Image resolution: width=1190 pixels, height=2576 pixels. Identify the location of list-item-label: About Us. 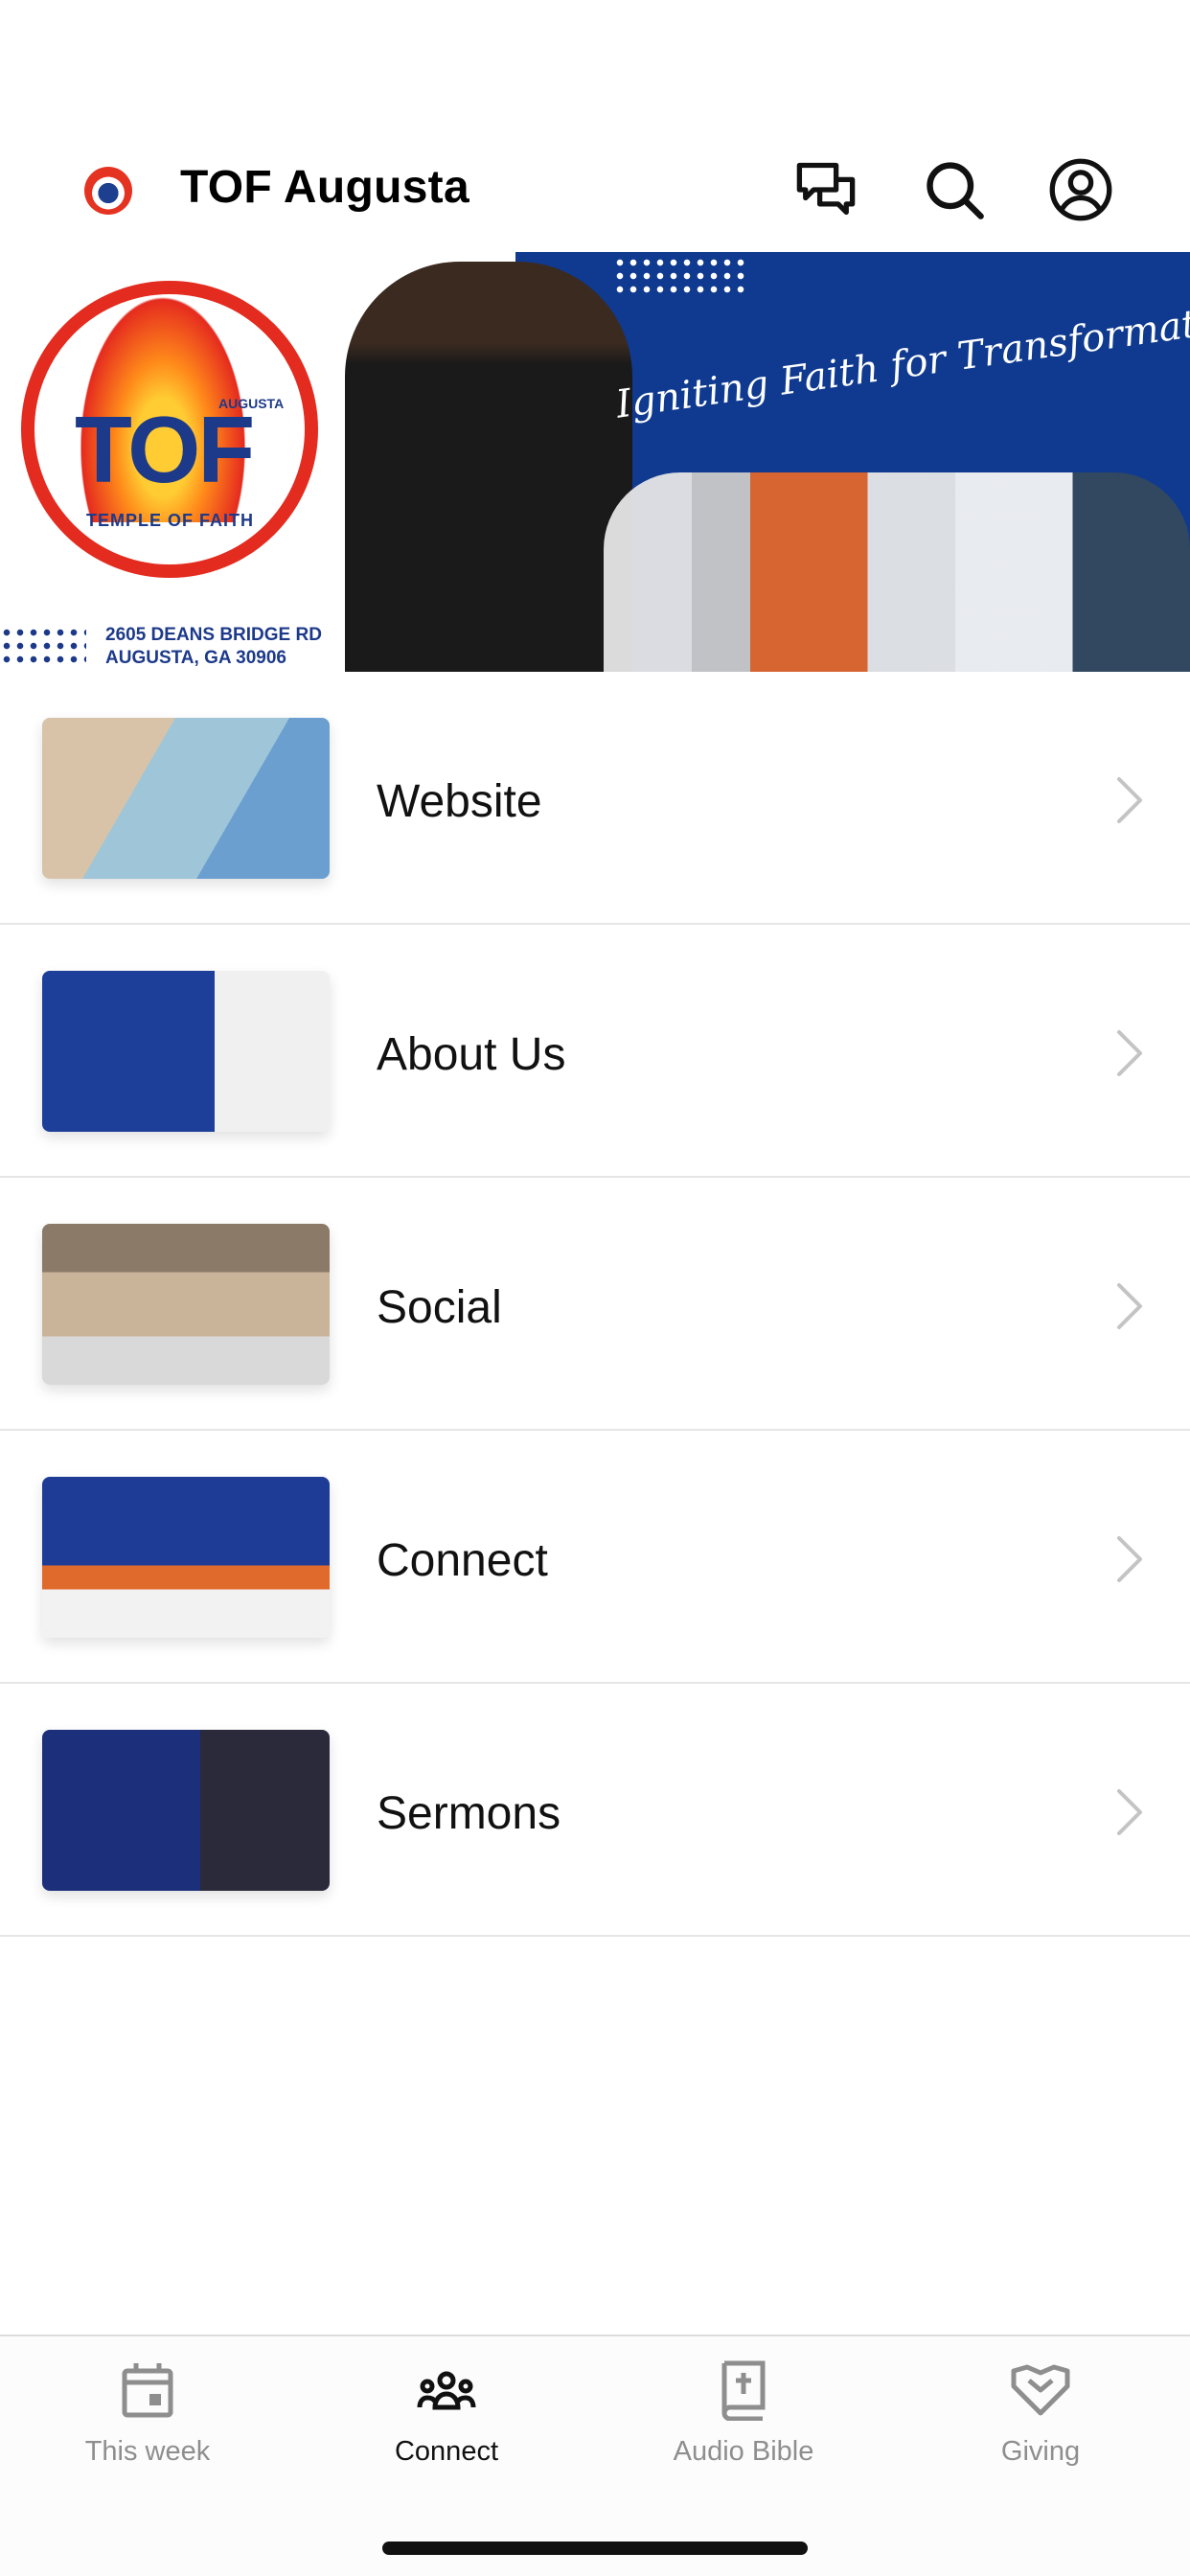
(472, 1054).